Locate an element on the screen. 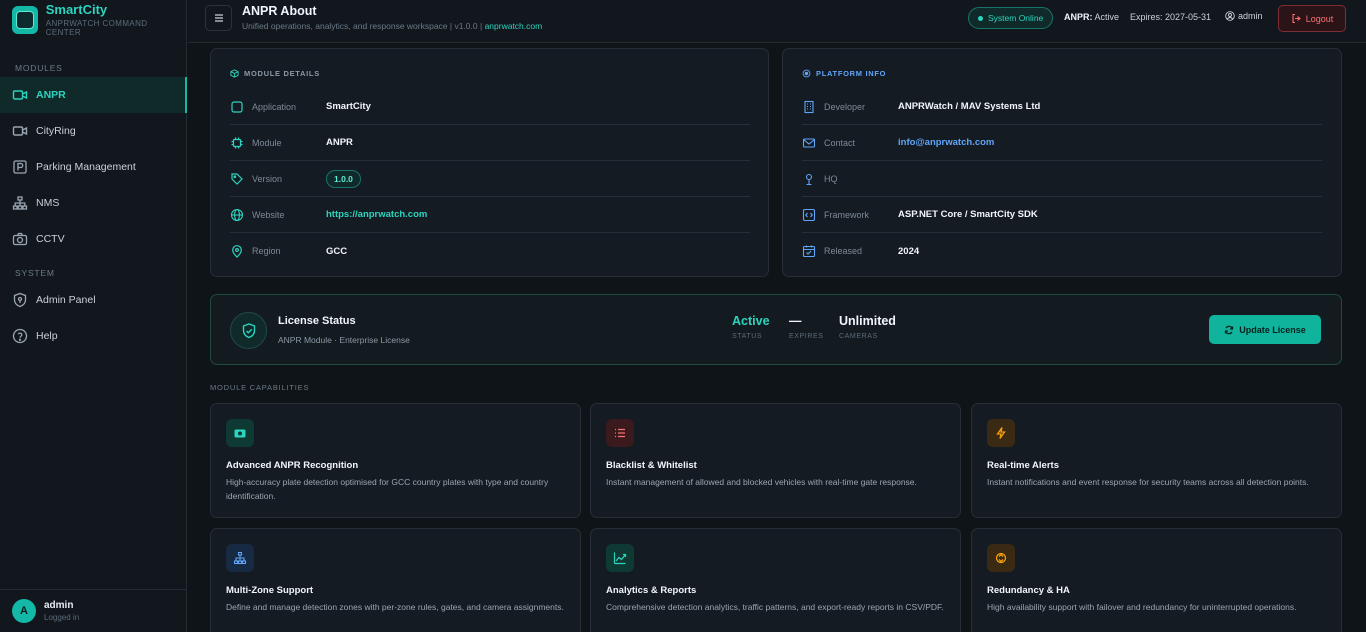  user-panel: A admin Logged in is located at coordinates (93, 610).